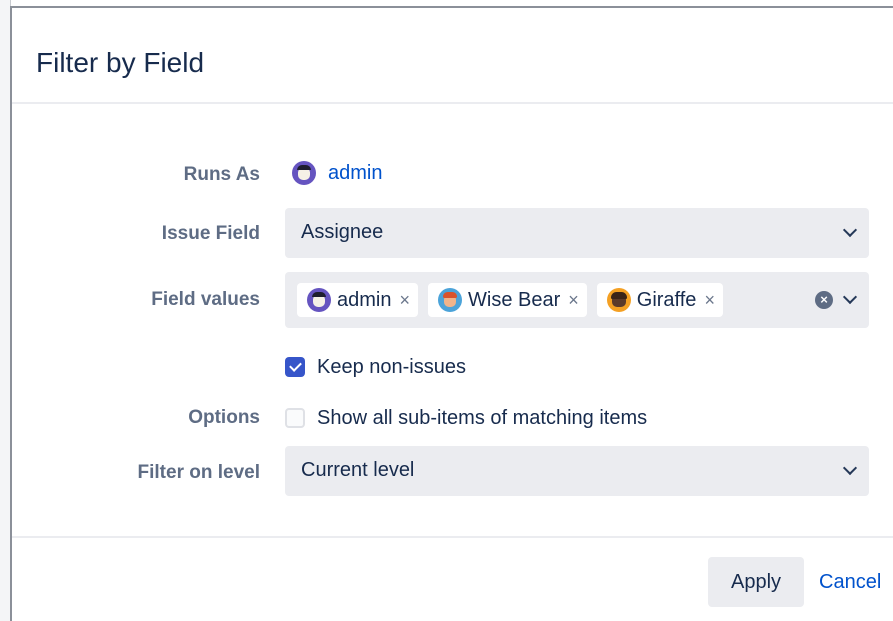 This screenshot has width=893, height=621. Describe the element at coordinates (577, 471) in the screenshot. I see `filter-on-level-select: Current level` at that location.